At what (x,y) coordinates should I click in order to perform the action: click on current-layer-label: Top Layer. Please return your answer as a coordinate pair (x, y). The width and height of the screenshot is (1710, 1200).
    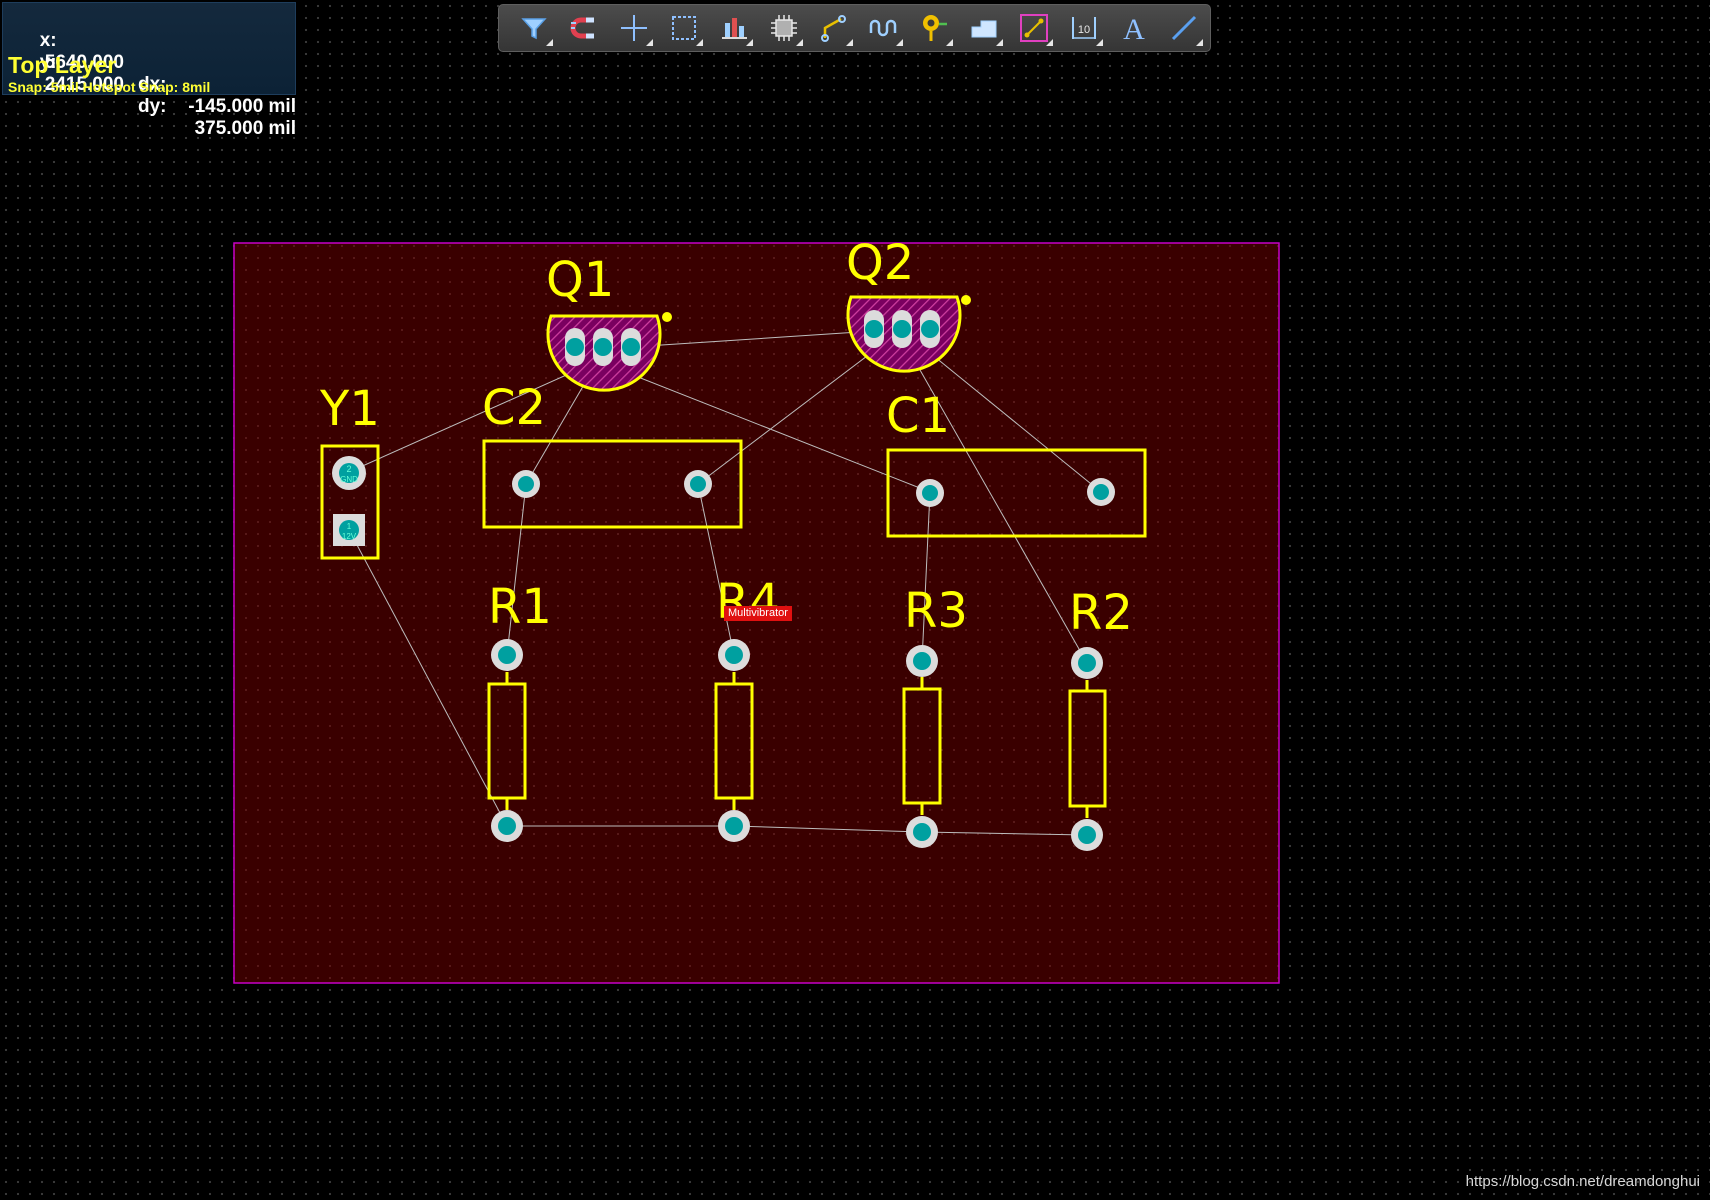
    Looking at the image, I should click on (62, 65).